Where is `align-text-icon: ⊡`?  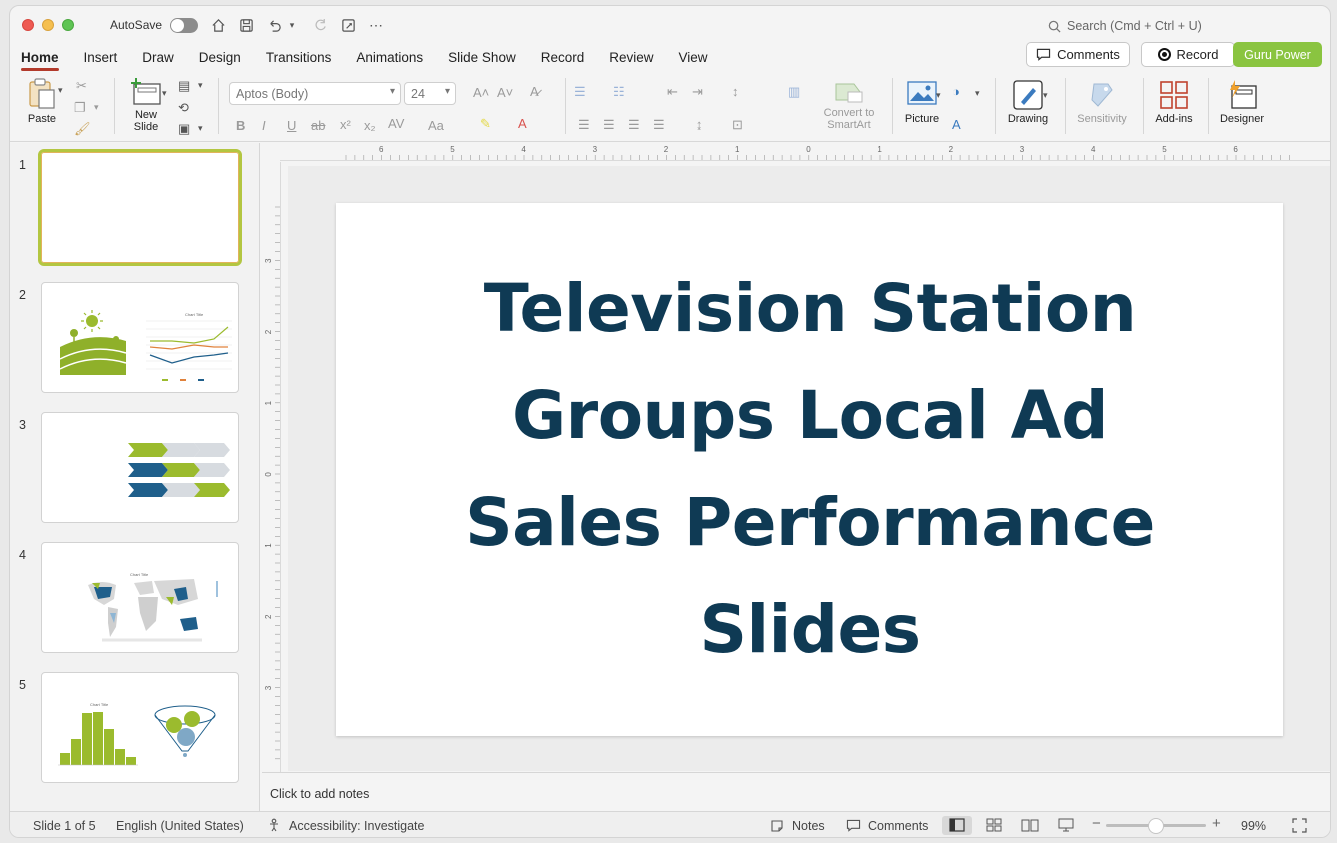
align-text-icon: ⊡ is located at coordinates (737, 125).